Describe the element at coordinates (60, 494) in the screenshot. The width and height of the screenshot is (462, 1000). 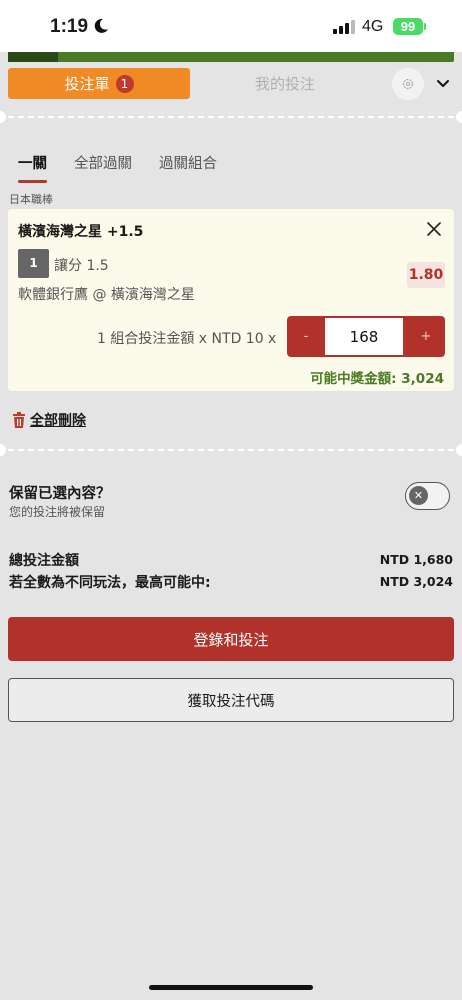
I see `keep-selection-title: 保留已選內容？` at that location.